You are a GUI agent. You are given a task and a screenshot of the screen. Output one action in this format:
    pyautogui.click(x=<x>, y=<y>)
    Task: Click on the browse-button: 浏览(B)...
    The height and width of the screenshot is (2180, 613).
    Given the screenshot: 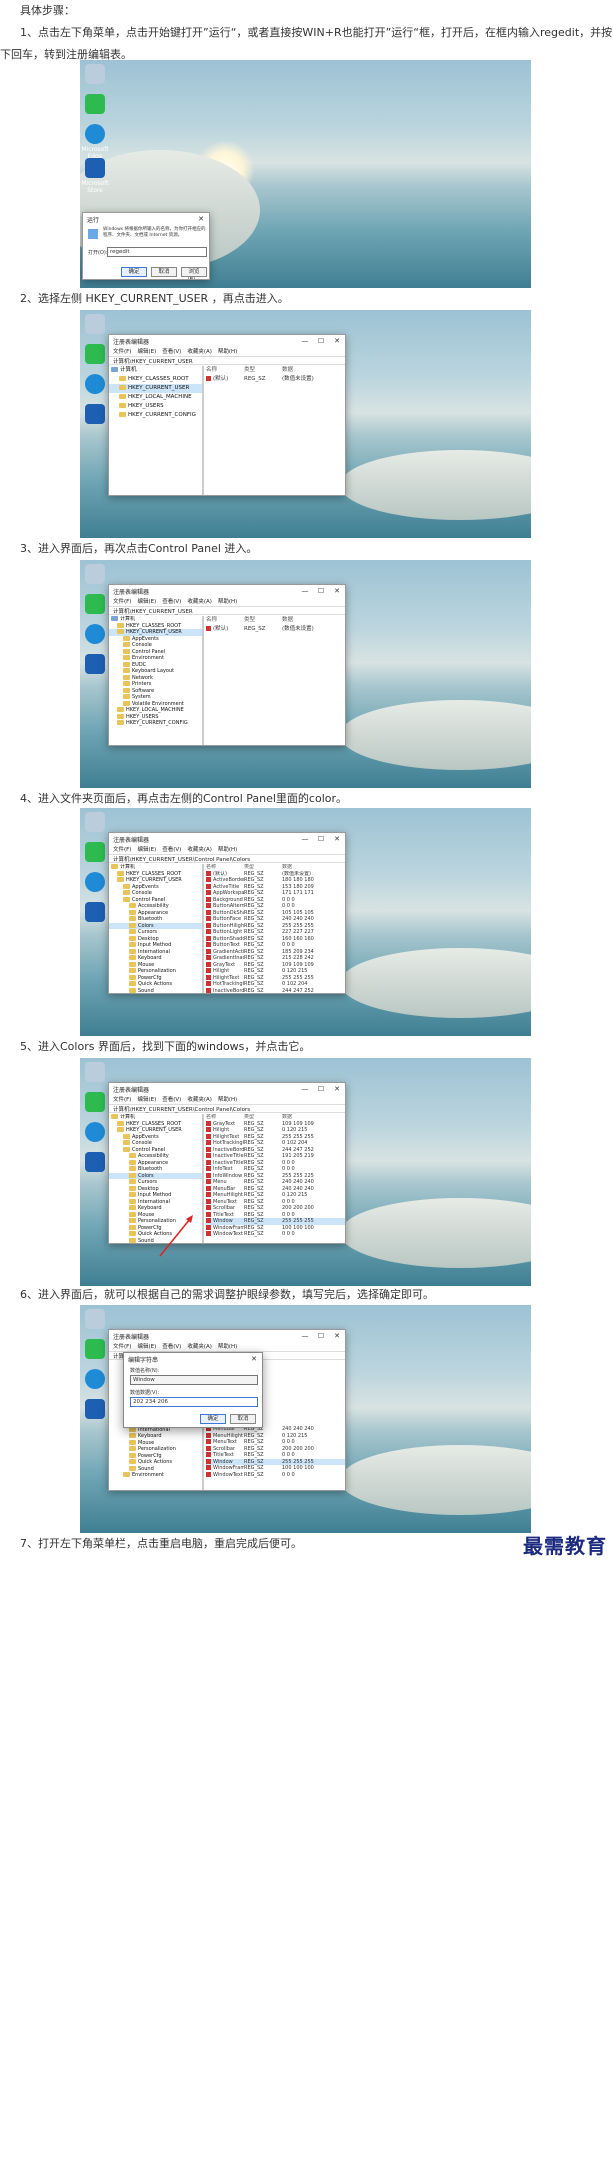 What is the action you would take?
    pyautogui.click(x=194, y=273)
    